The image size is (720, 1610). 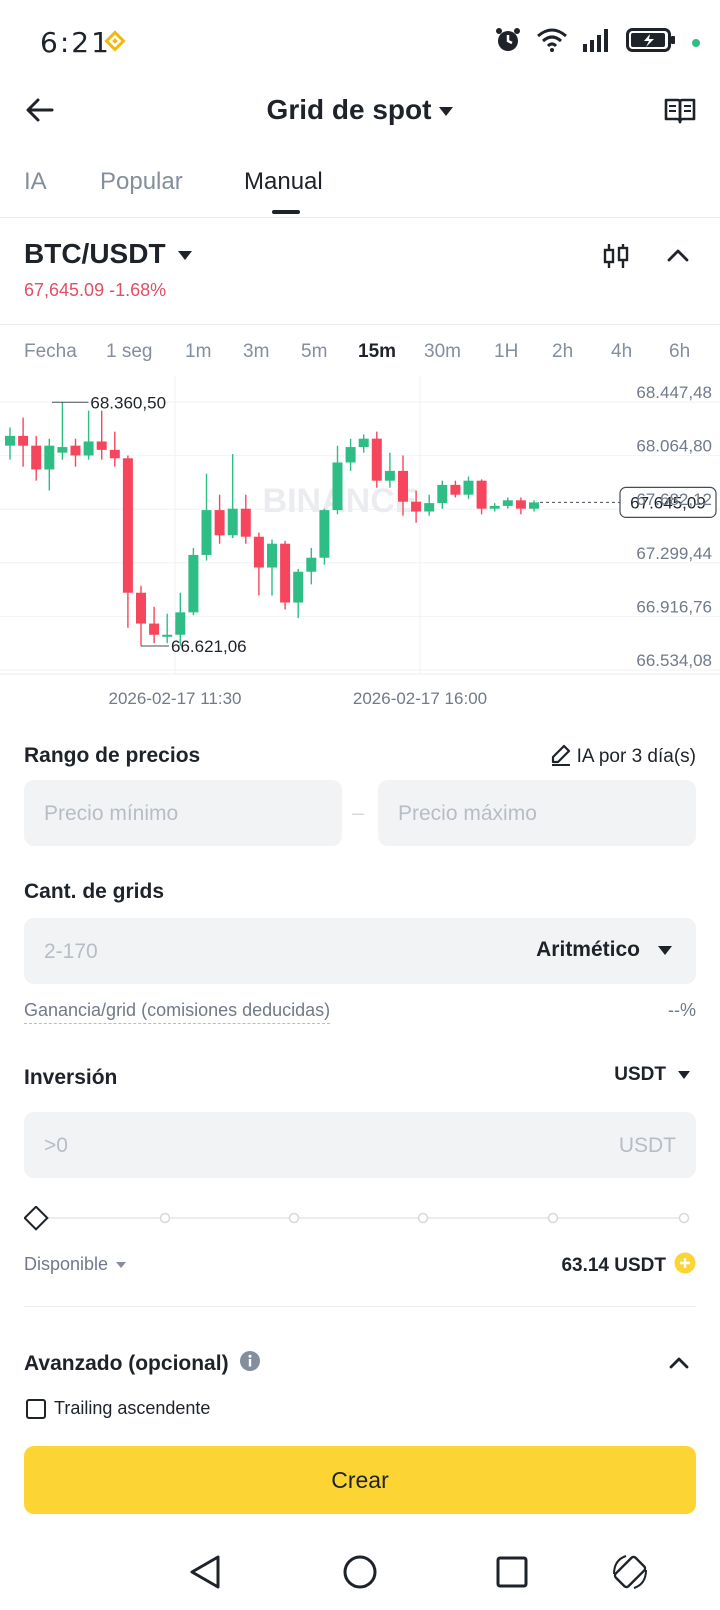 What do you see at coordinates (616, 258) in the screenshot?
I see `candlestick-icon` at bounding box center [616, 258].